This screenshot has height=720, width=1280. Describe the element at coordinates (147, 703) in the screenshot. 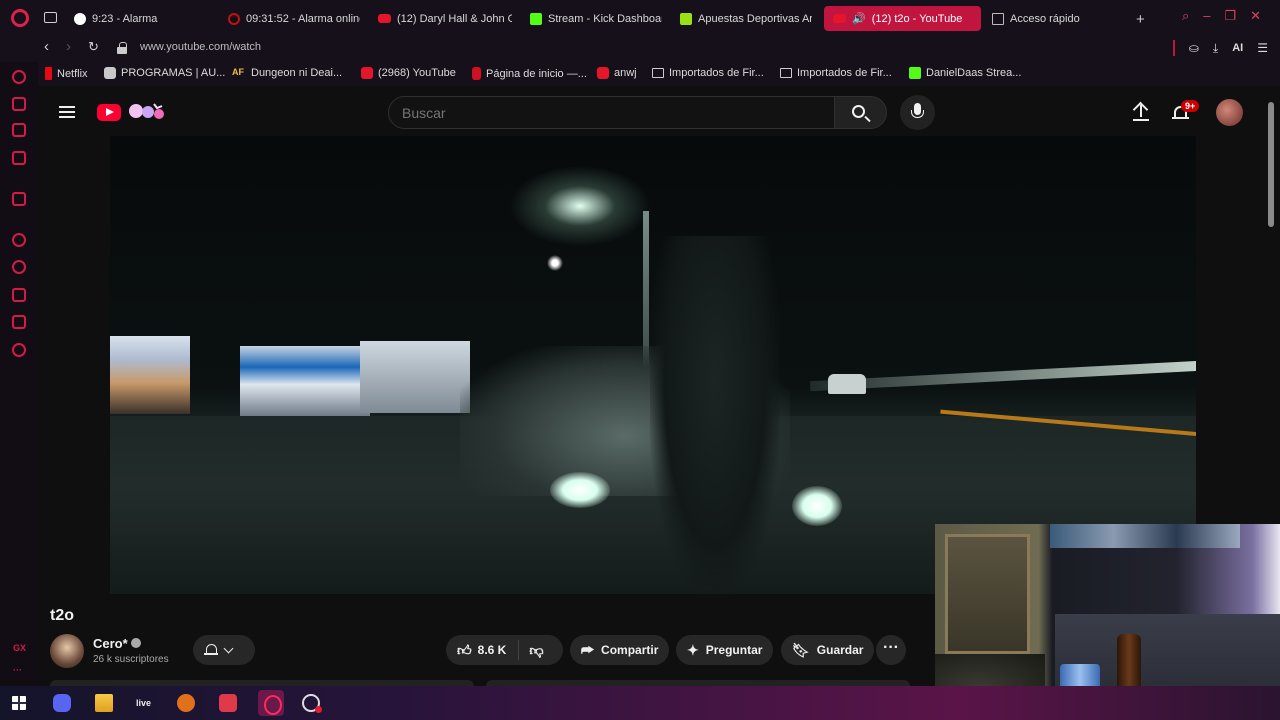

I see `ableton-live-icon: live` at that location.